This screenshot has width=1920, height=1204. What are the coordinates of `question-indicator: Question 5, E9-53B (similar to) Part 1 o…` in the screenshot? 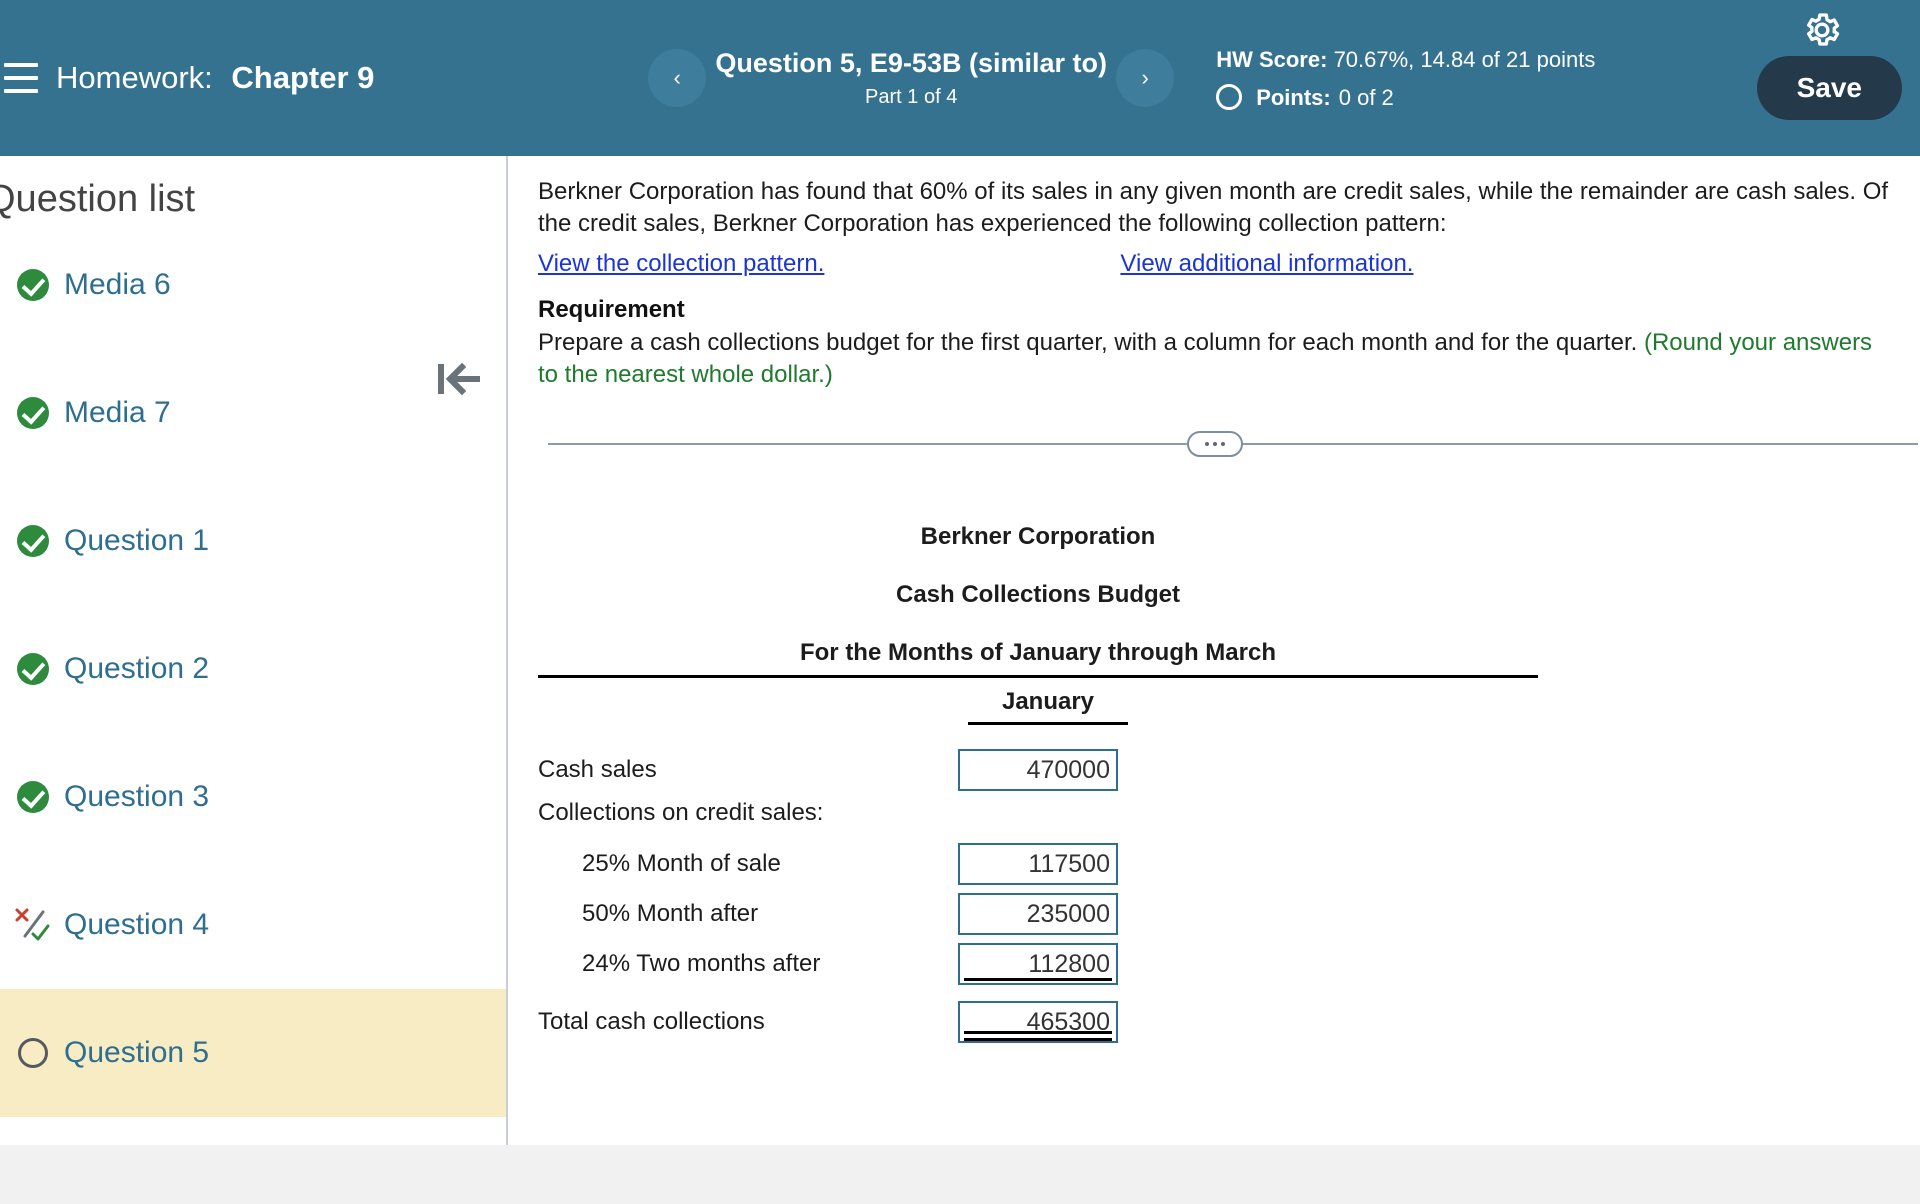 It's located at (911, 78).